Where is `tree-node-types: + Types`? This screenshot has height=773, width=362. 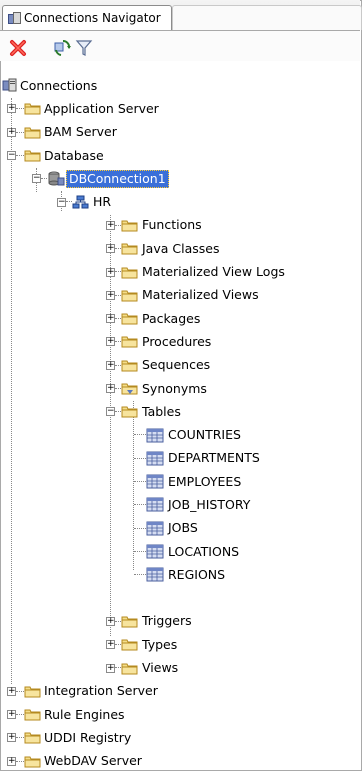 tree-node-types: + Types is located at coordinates (180, 644).